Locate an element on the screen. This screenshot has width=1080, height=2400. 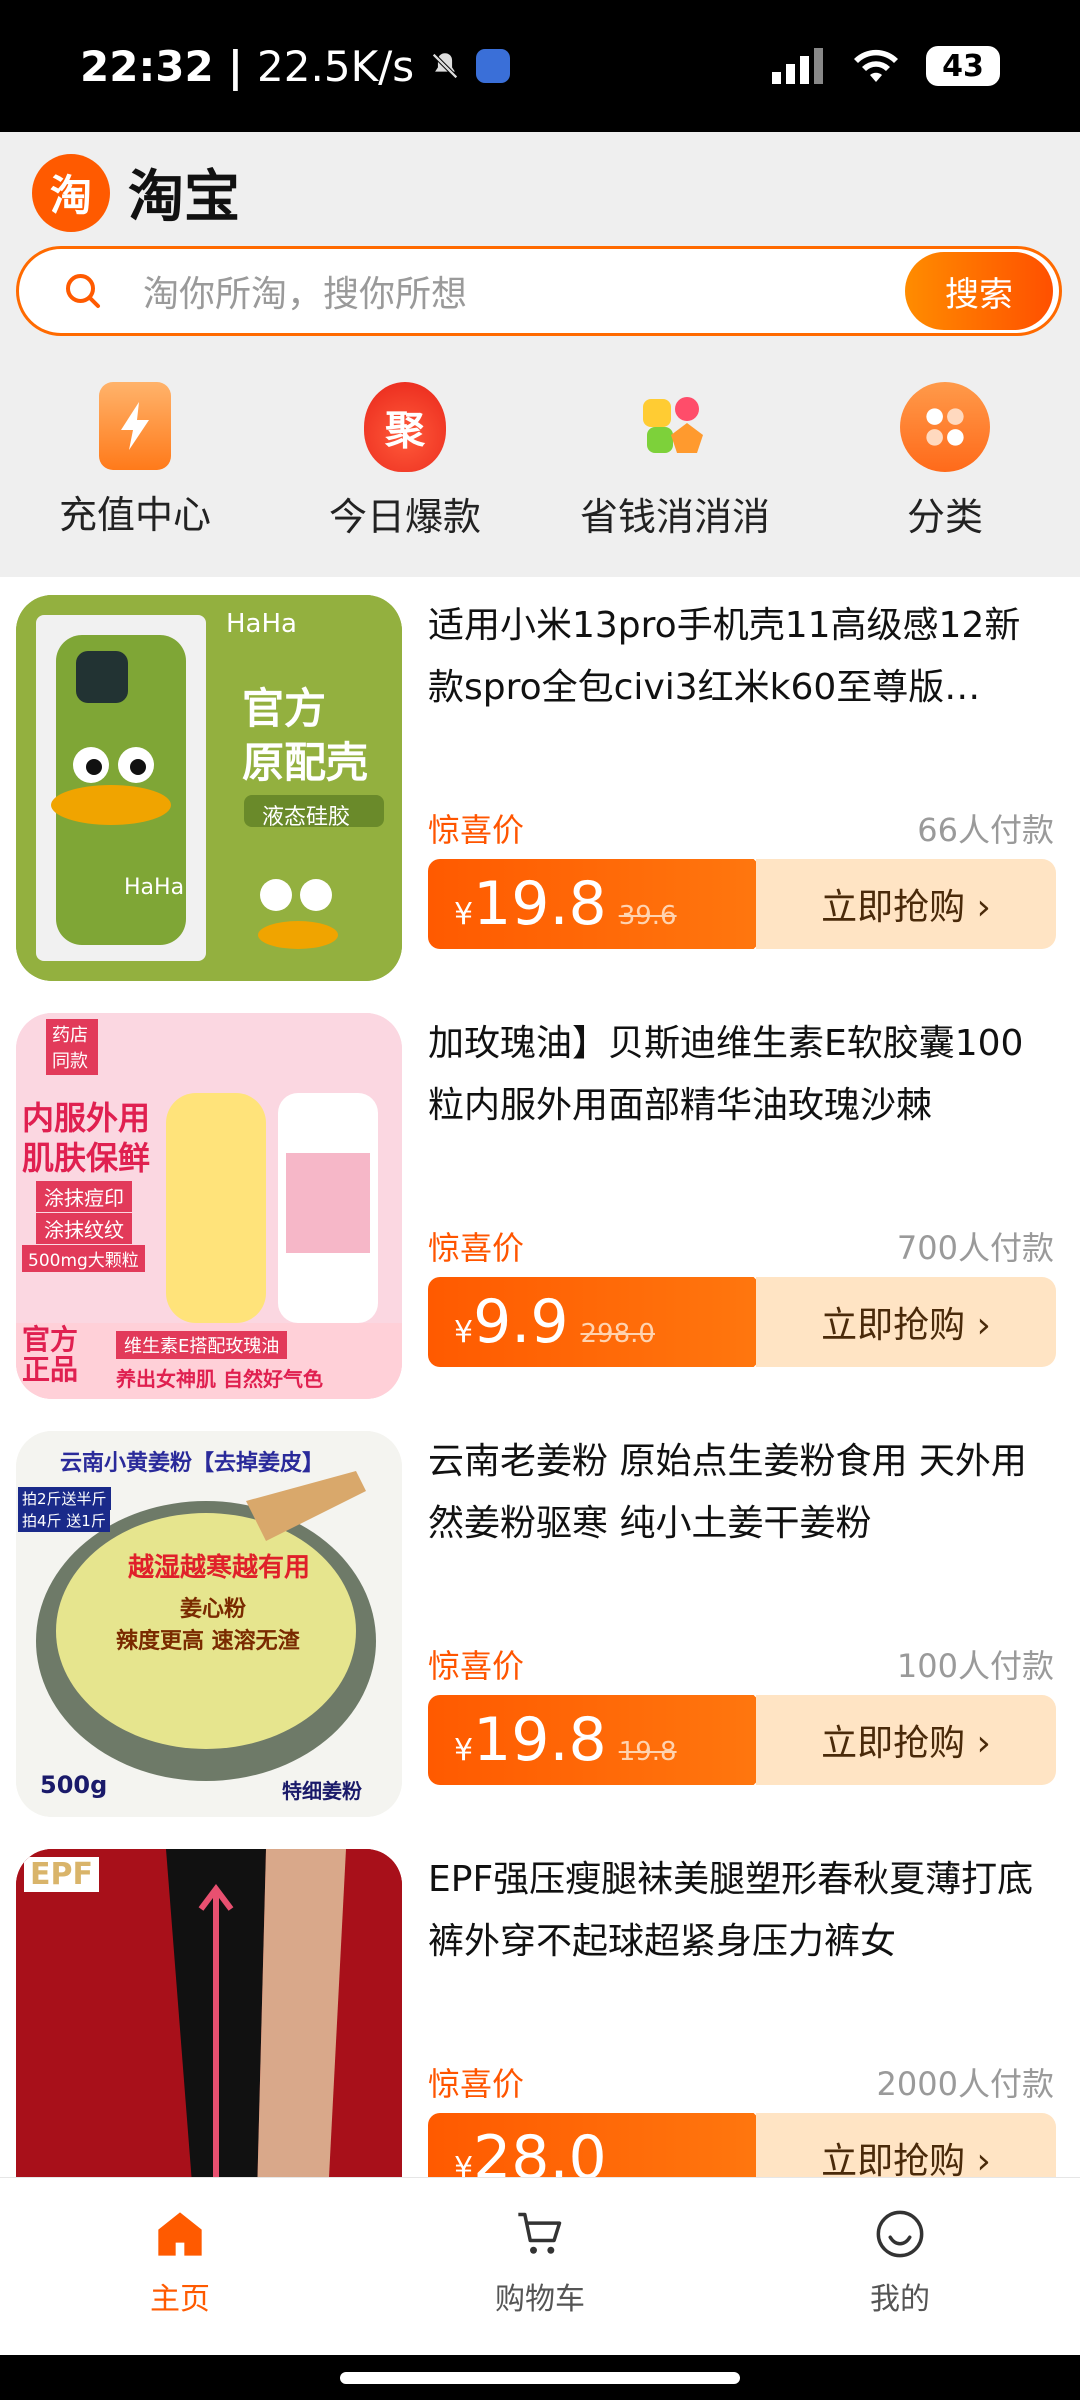
quick-entry-hot: 聚 今日爆款 is located at coordinates (405, 461).